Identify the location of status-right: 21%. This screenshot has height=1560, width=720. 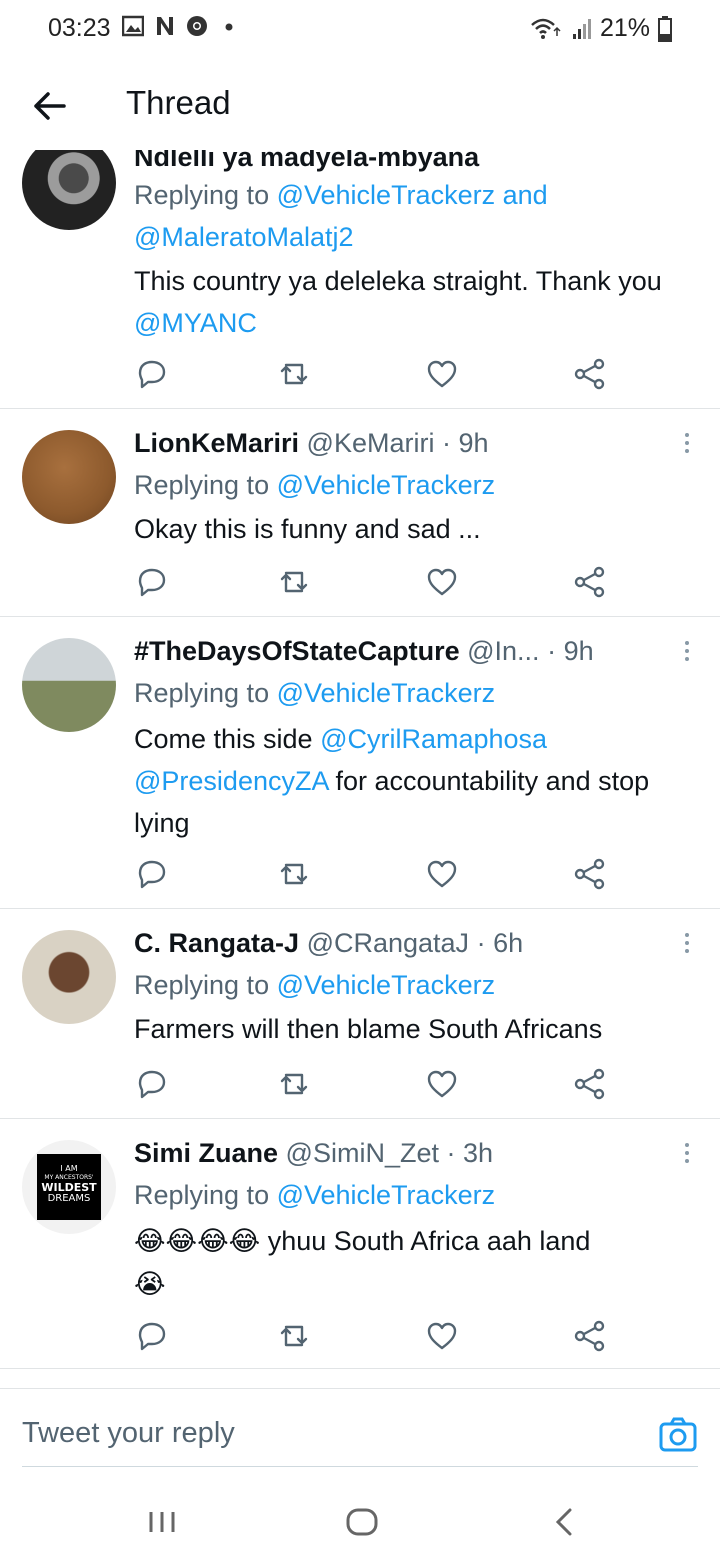
(601, 28).